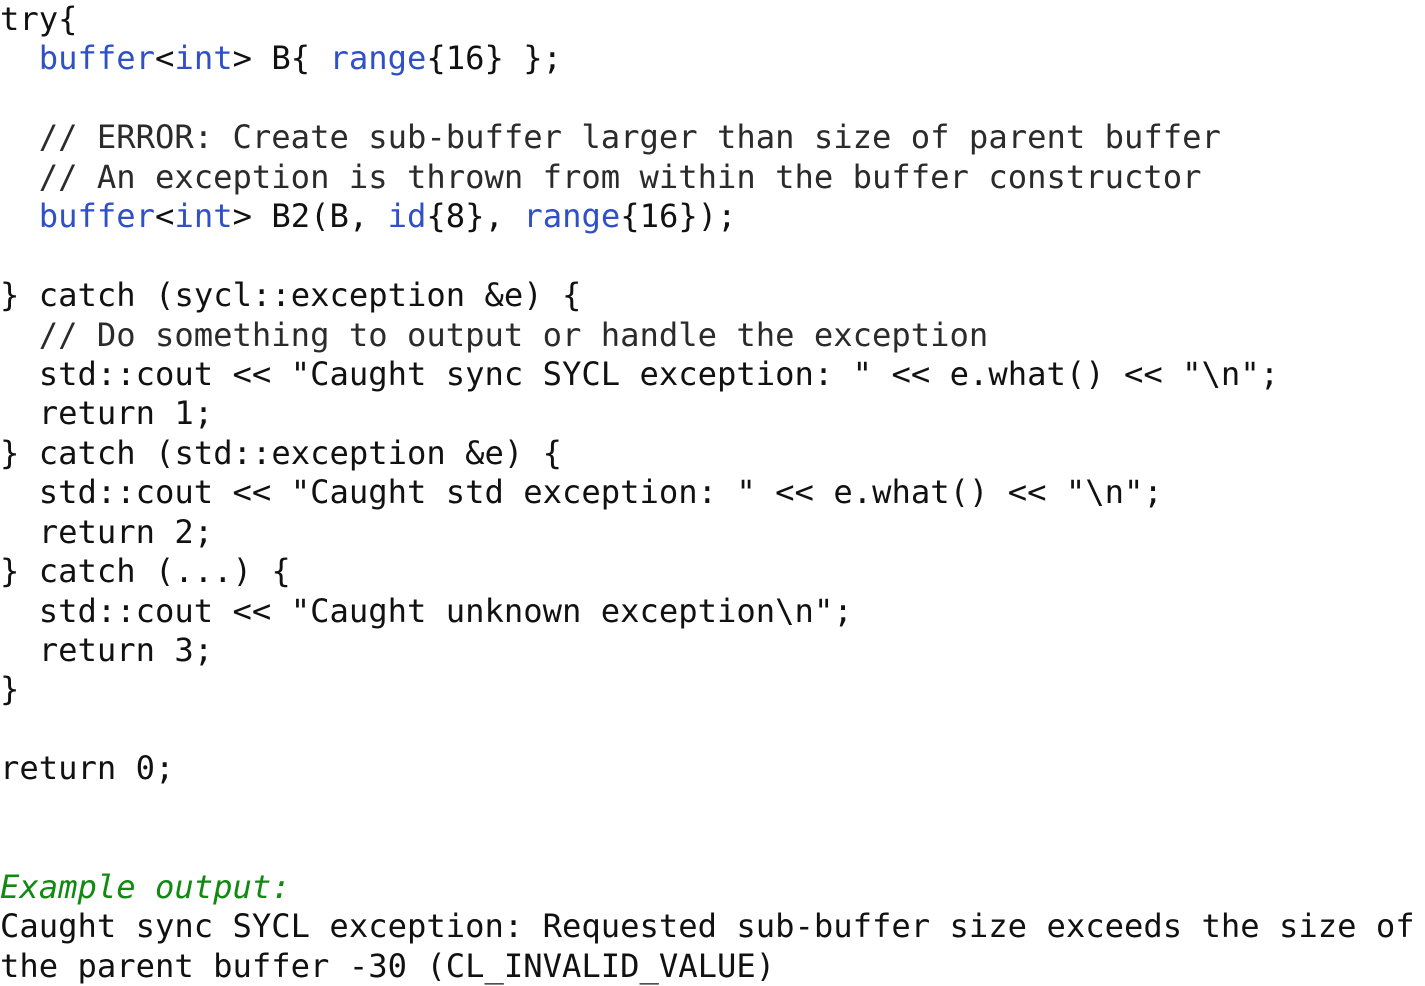 This screenshot has width=1425, height=986. What do you see at coordinates (39, 19) in the screenshot?
I see `code-token-plain: try{` at bounding box center [39, 19].